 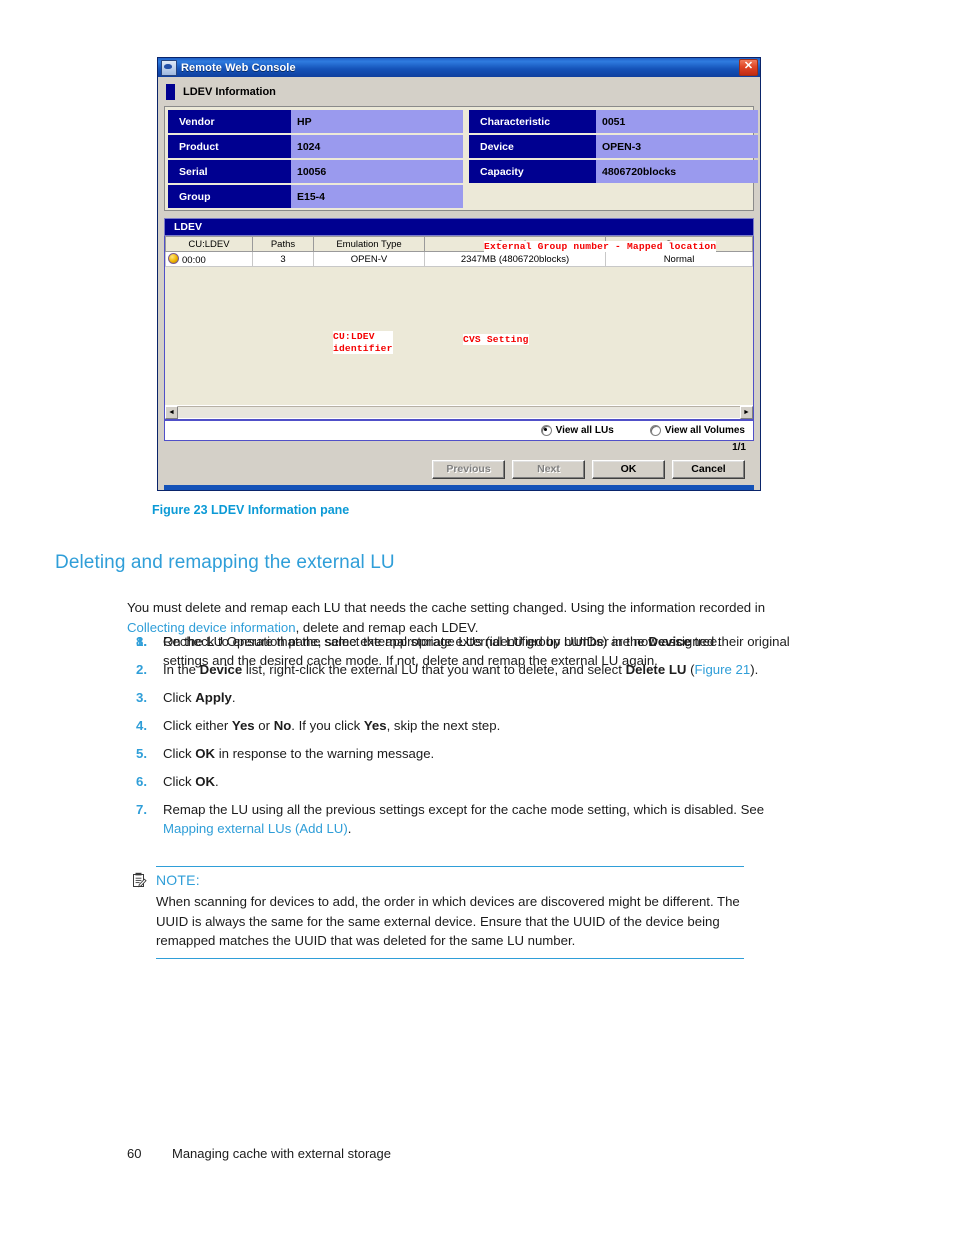 I want to click on step-link: Mapping external LUs (Add LU), so click(x=255, y=828).